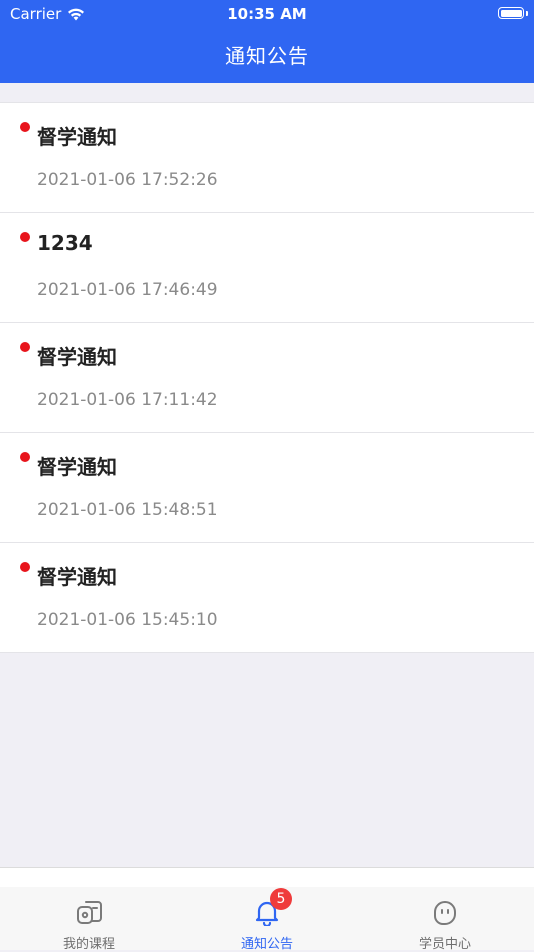 This screenshot has height=952, width=534. I want to click on notice-time: 2021-01-06 17:52:26, so click(127, 180).